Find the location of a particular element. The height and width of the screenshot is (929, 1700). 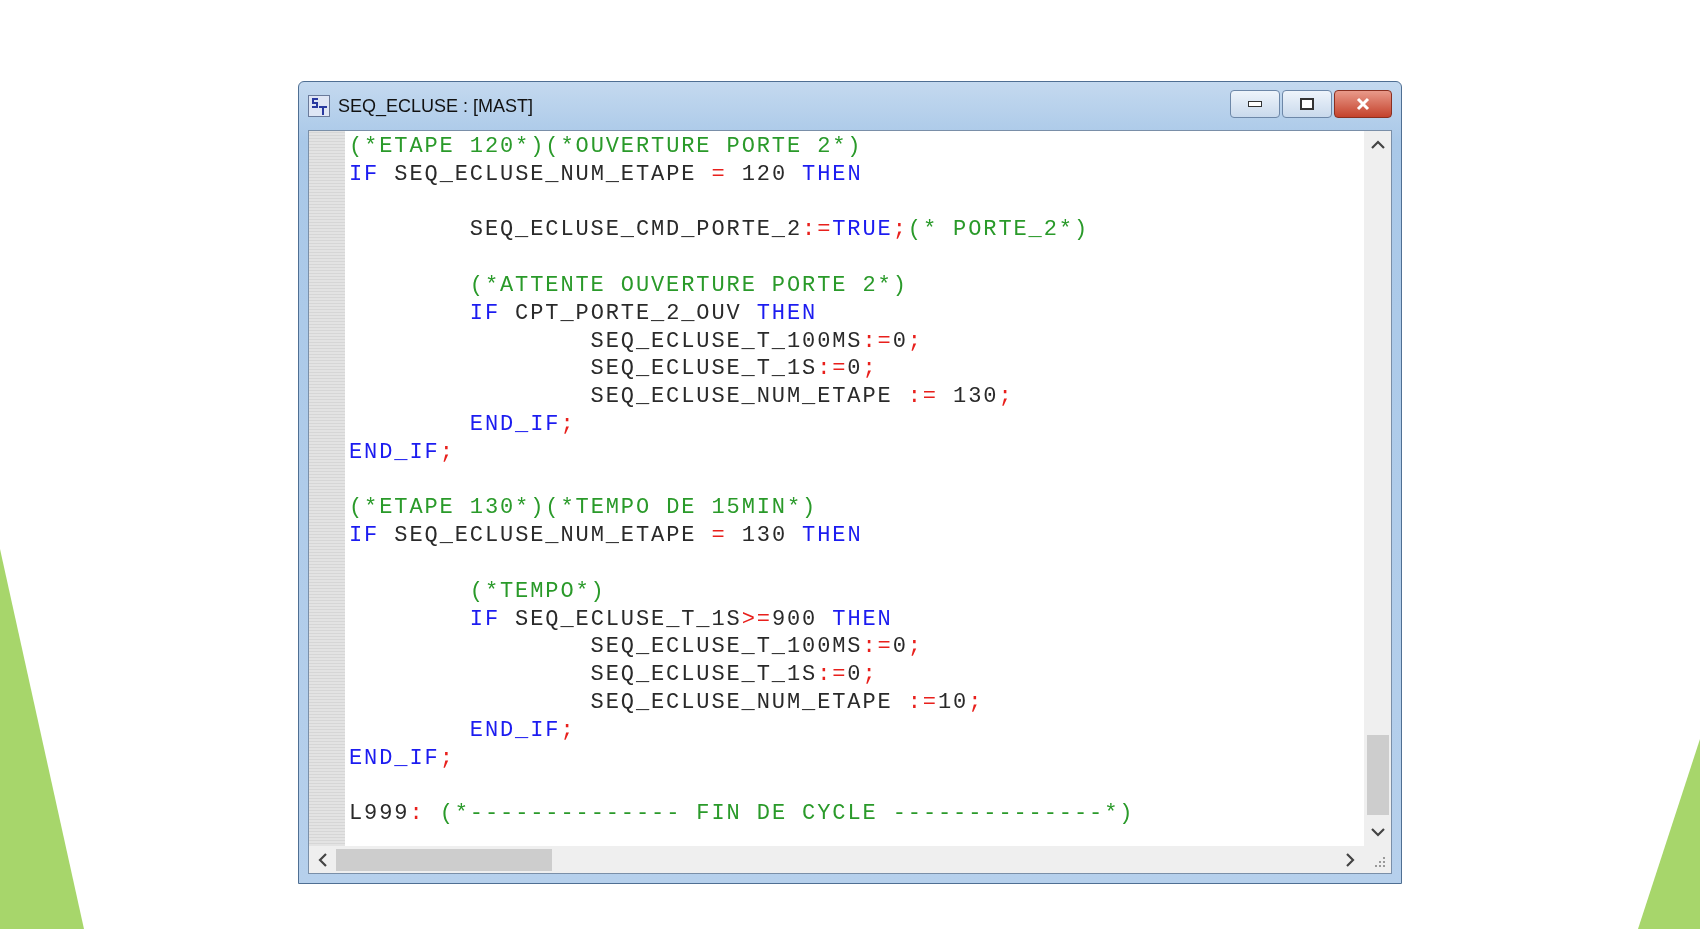

code-line: (*TEMPO*) is located at coordinates (537, 591).